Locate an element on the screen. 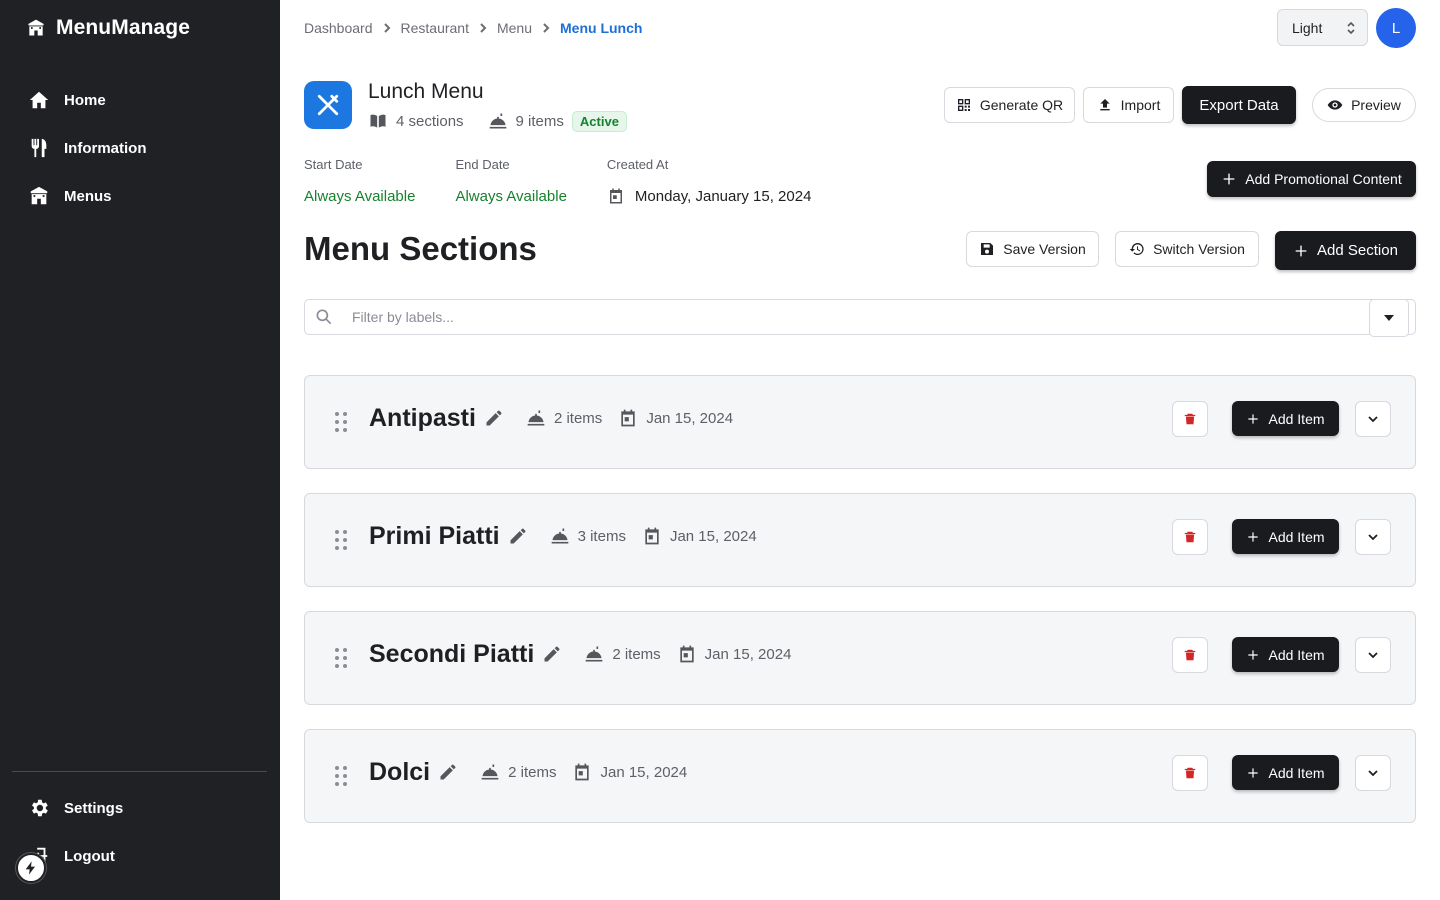  import-button: Import is located at coordinates (1128, 105).